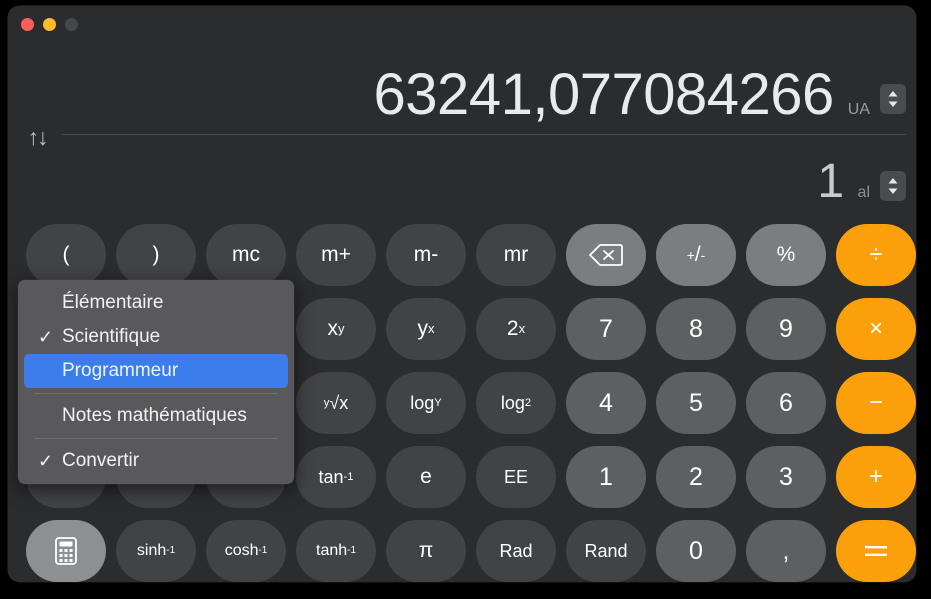 Image resolution: width=931 pixels, height=599 pixels. I want to click on primary-display-row: 63241,077084266 UA, so click(640, 95).